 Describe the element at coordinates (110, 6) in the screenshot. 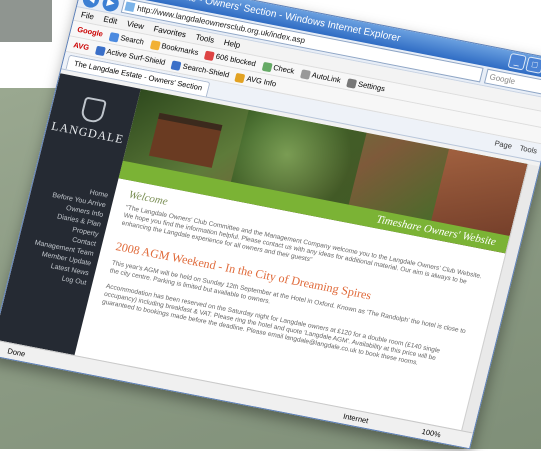

I see `forward-button: ▶` at that location.